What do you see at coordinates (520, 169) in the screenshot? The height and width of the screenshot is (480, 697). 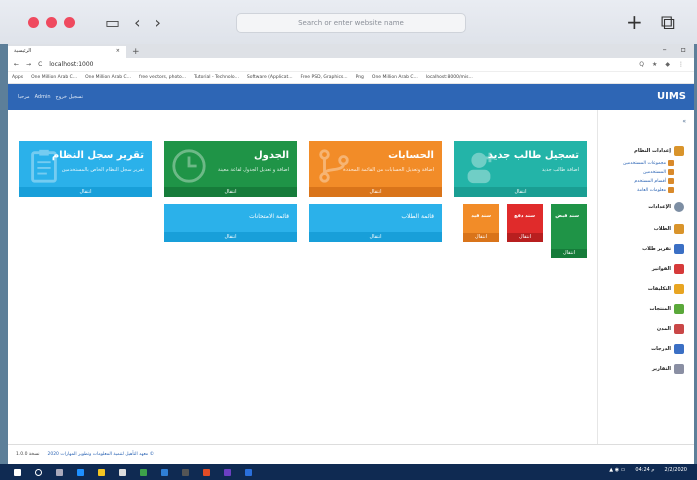 I see `card-register-student: تسجيل طالب جديد اضافة طالب جديد انتقال` at bounding box center [520, 169].